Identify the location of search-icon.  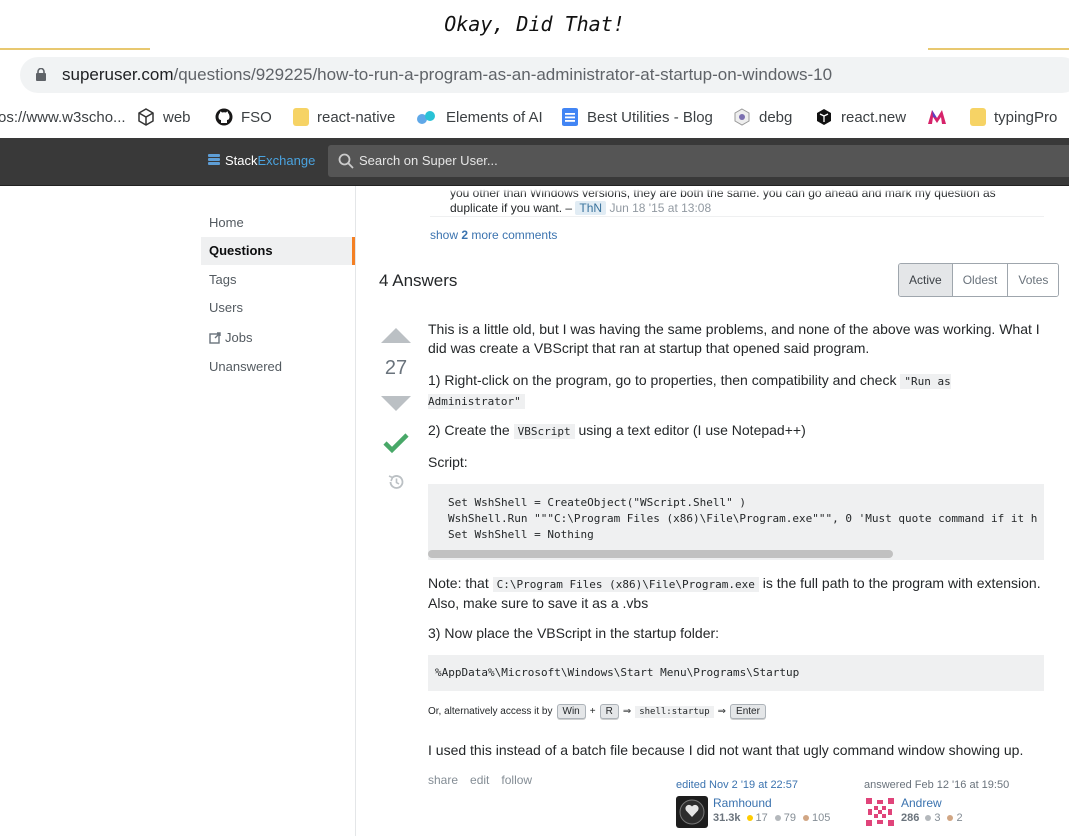
(346, 161).